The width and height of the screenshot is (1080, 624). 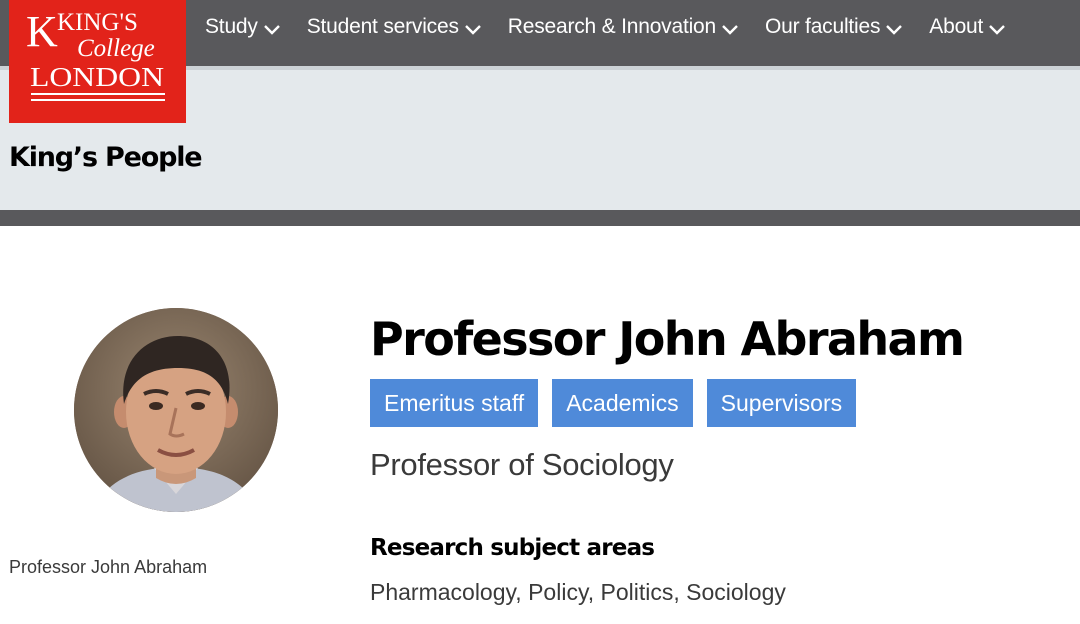 What do you see at coordinates (781, 403) in the screenshot?
I see `tag-supervisors: Supervisors` at bounding box center [781, 403].